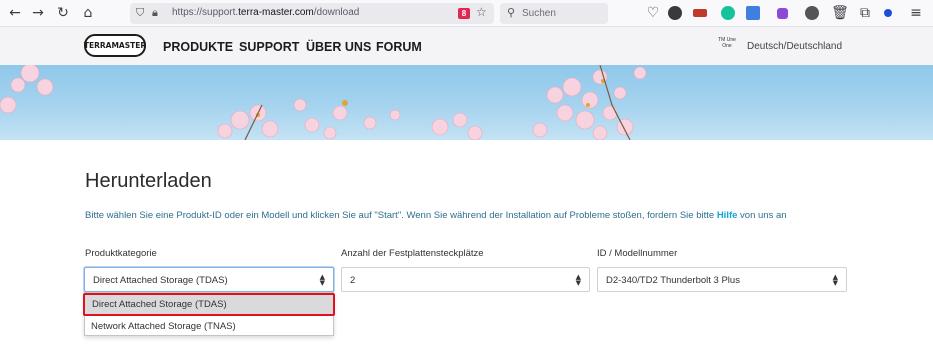  What do you see at coordinates (653, 13) in the screenshot?
I see `pocket-icon: ♡` at bounding box center [653, 13].